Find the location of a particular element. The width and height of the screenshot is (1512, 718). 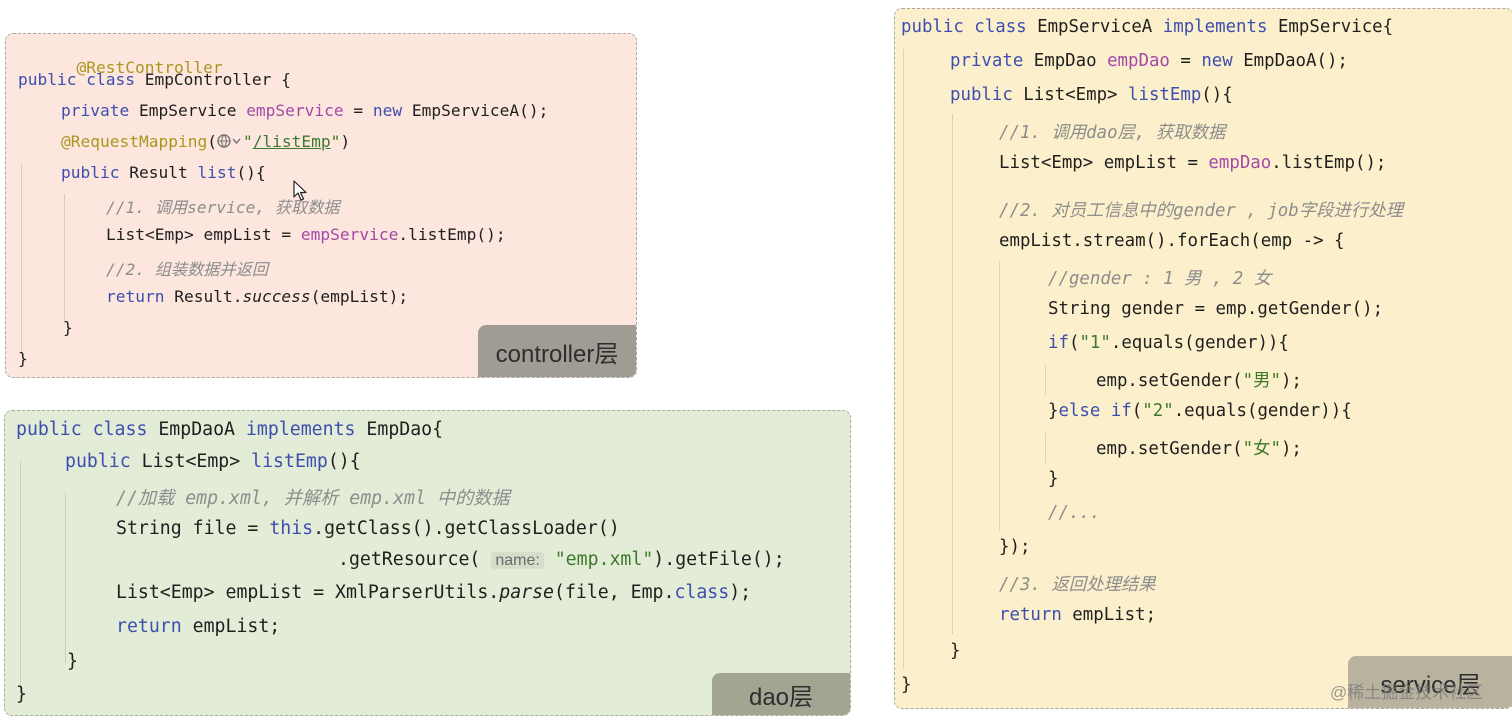

annotation-text: @RequestMapping is located at coordinates (134, 141).